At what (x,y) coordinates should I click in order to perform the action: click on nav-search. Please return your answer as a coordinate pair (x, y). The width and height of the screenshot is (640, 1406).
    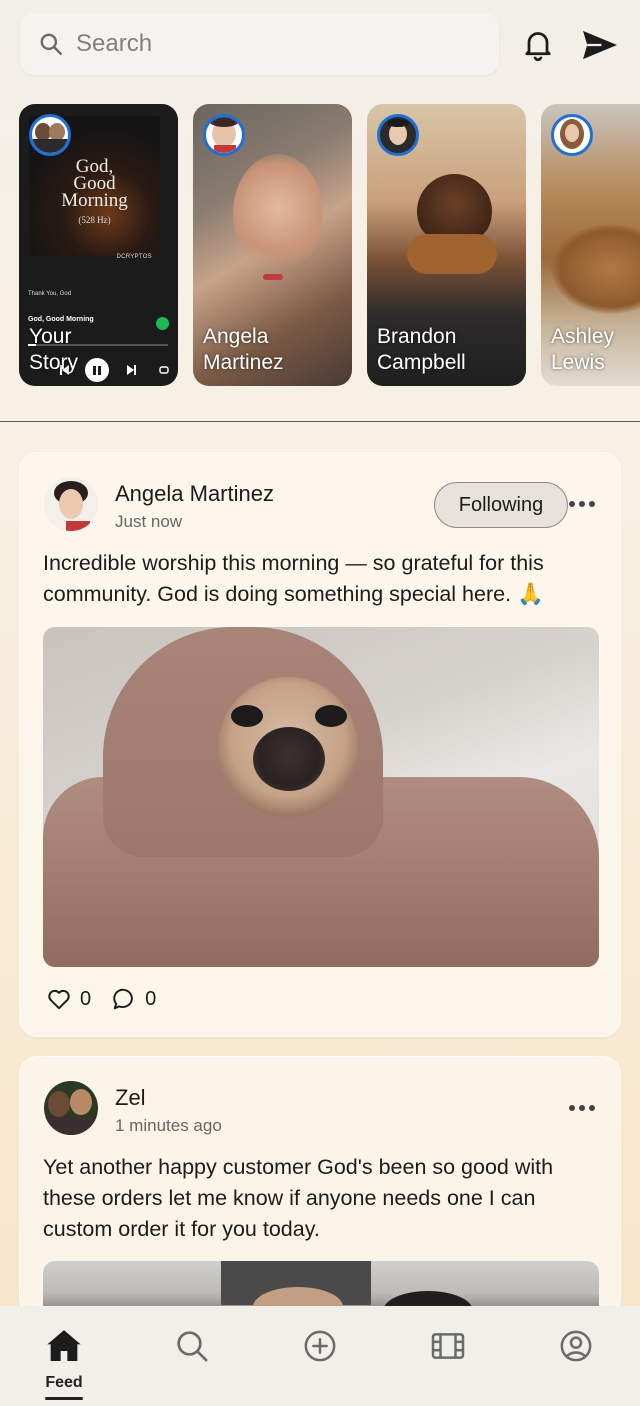
    Looking at the image, I should click on (192, 1346).